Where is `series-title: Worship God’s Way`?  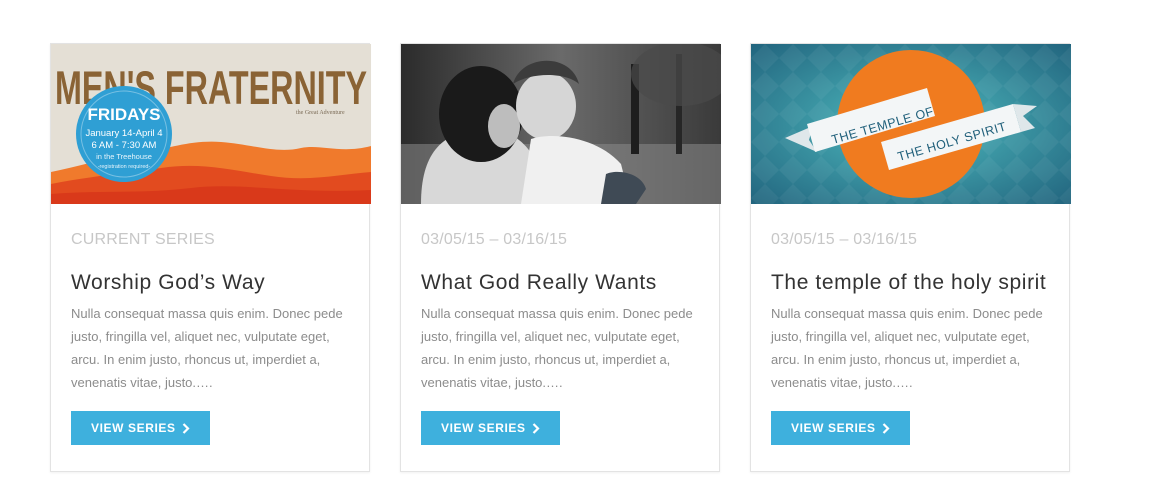
series-title: Worship God’s Way is located at coordinates (210, 283).